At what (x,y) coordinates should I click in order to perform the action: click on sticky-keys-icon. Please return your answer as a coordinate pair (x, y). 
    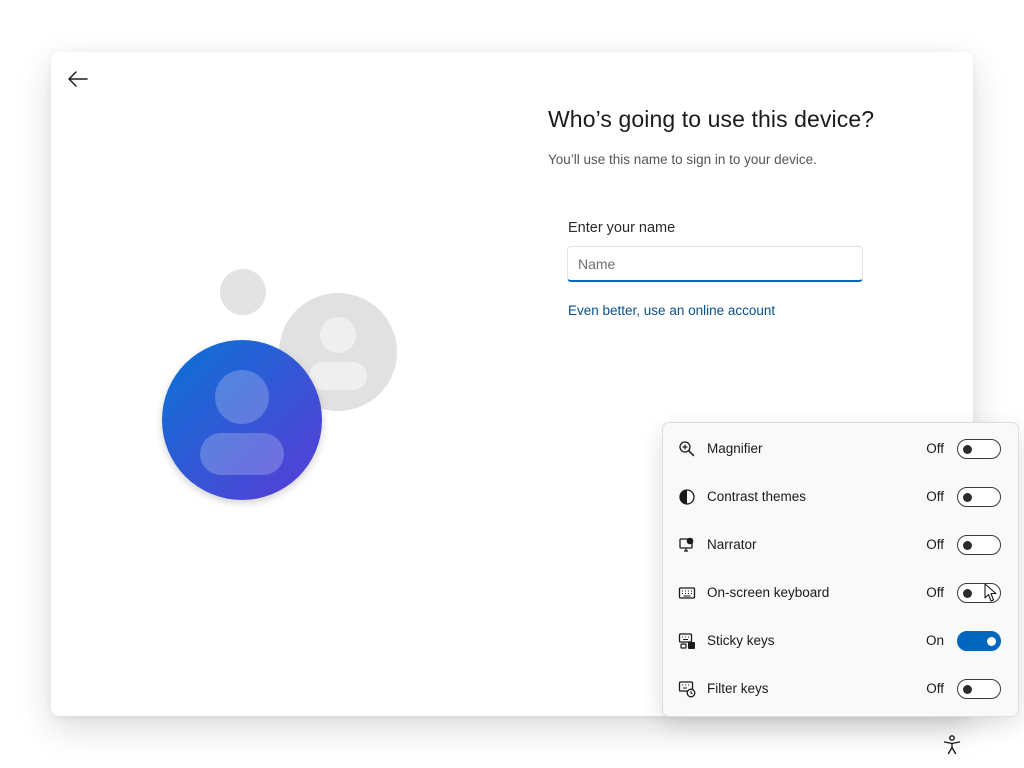
    Looking at the image, I should click on (686, 641).